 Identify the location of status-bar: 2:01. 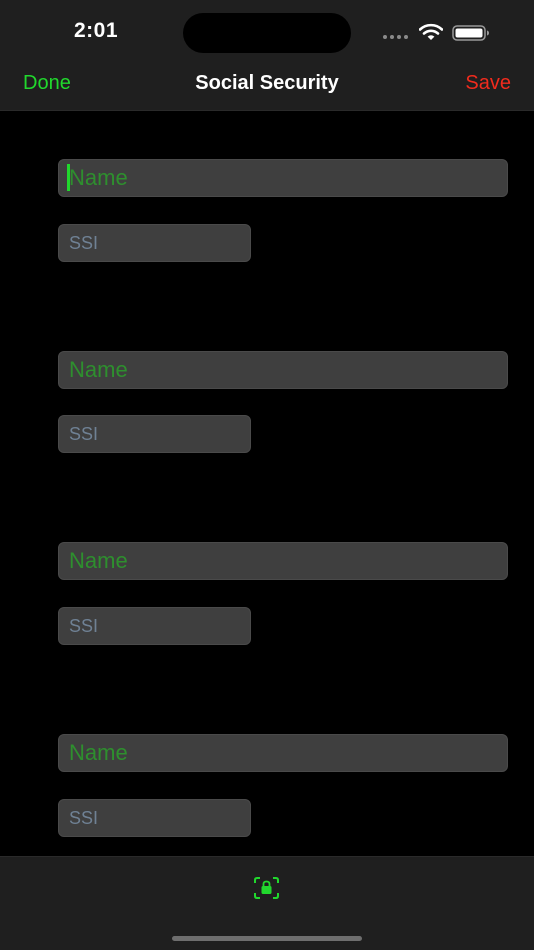
(267, 30).